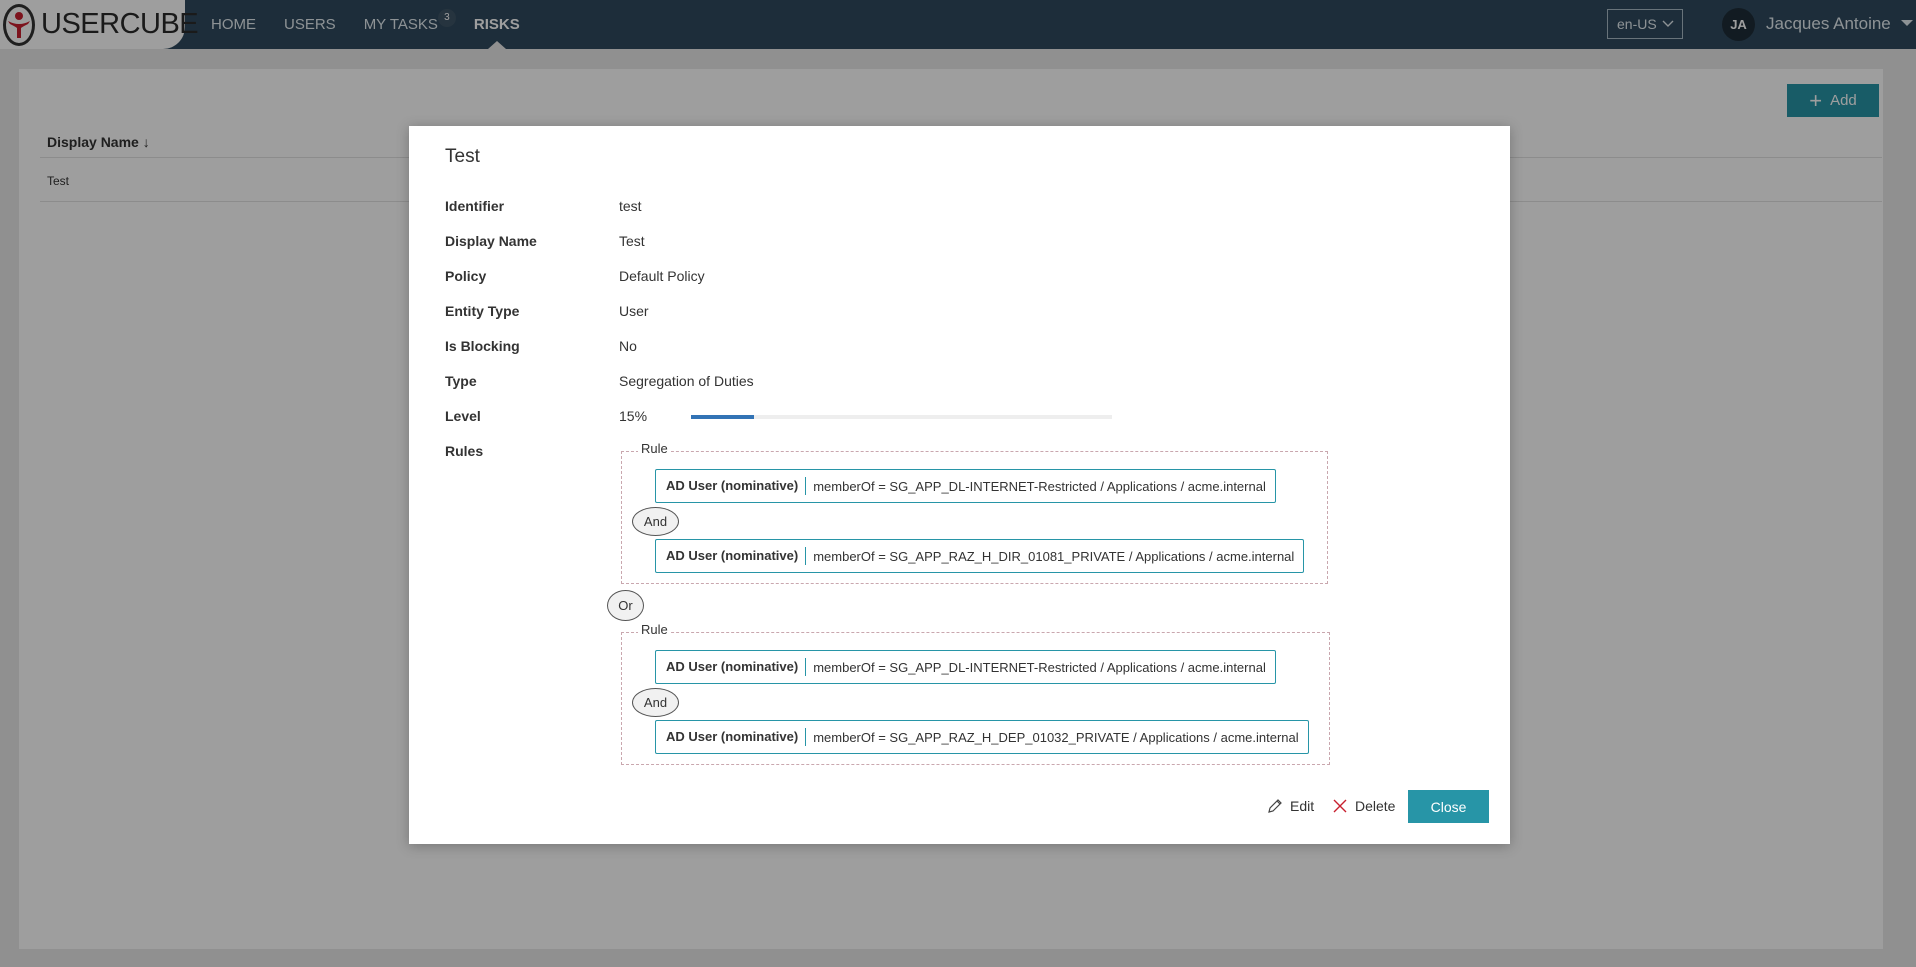 This screenshot has height=967, width=1916. I want to click on entity-type-label: Entity Type, so click(482, 311).